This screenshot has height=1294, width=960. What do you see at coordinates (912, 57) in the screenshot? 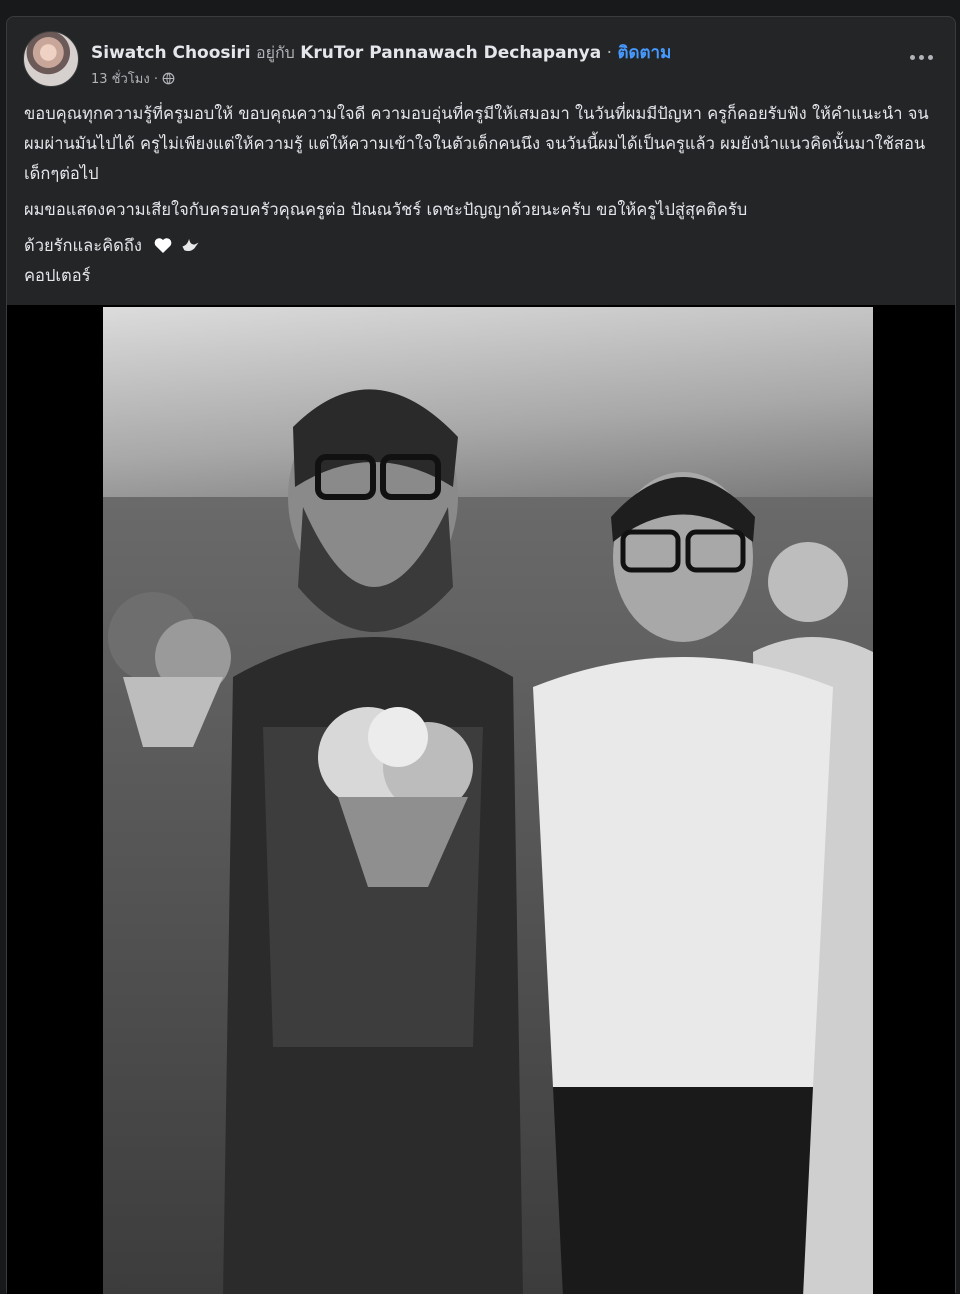
I see `more-icon` at bounding box center [912, 57].